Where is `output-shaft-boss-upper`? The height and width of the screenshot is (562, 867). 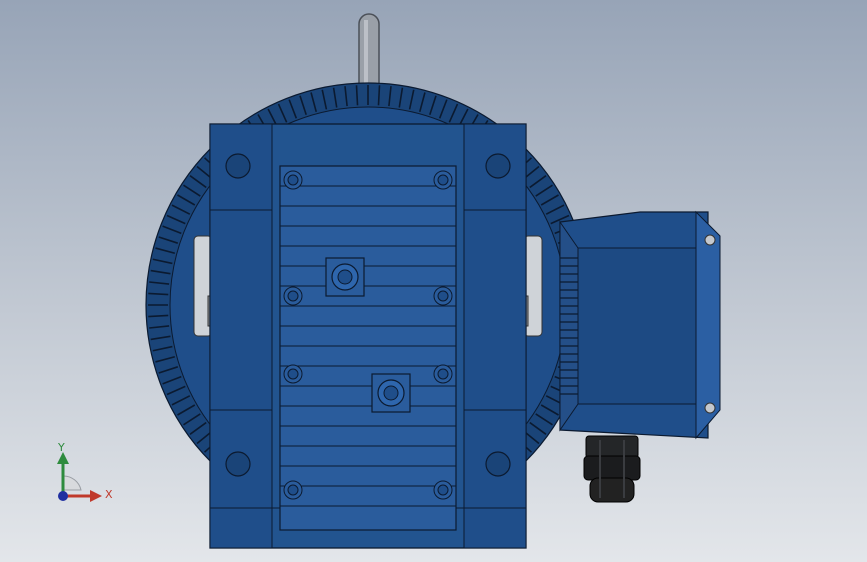 output-shaft-boss-upper is located at coordinates (345, 277).